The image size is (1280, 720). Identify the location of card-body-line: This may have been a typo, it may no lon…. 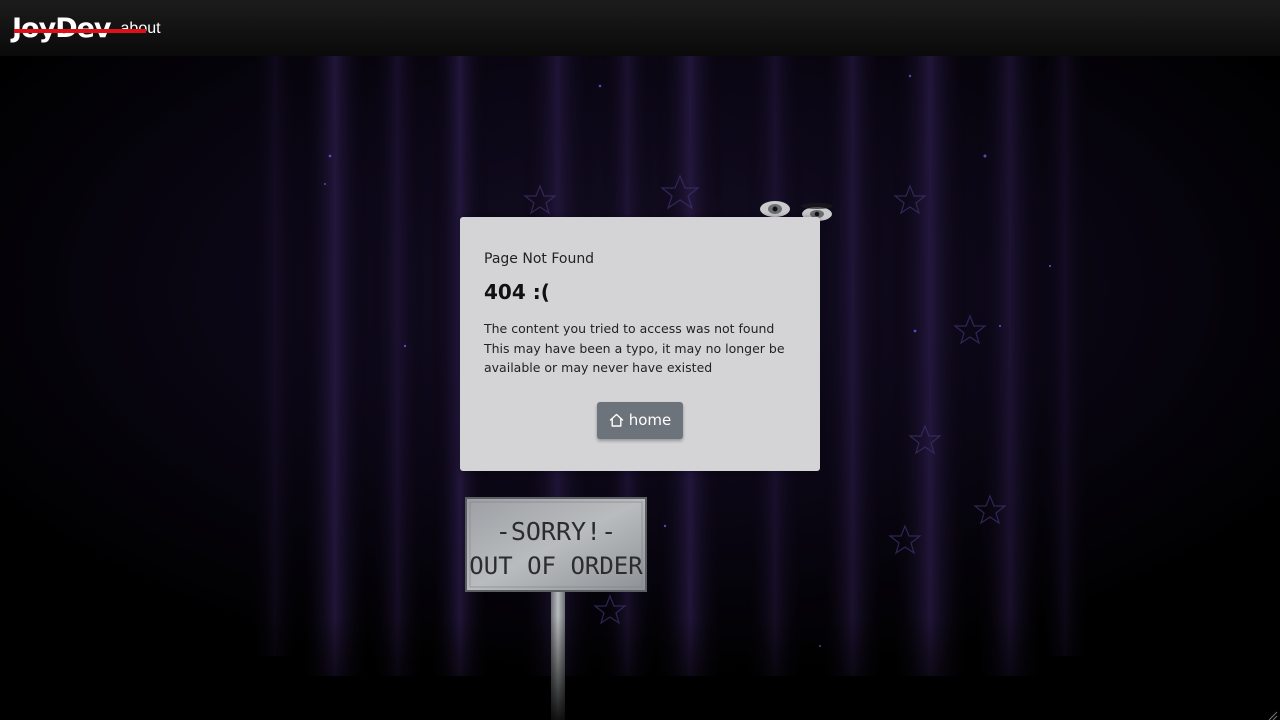
(634, 348).